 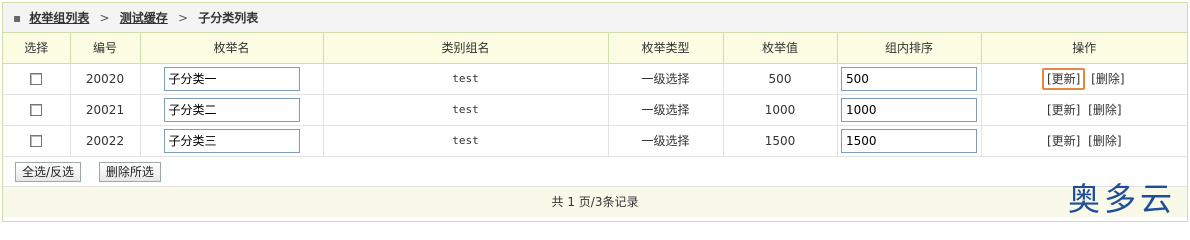 What do you see at coordinates (780, 141) in the screenshot?
I see `value-cell: 1500` at bounding box center [780, 141].